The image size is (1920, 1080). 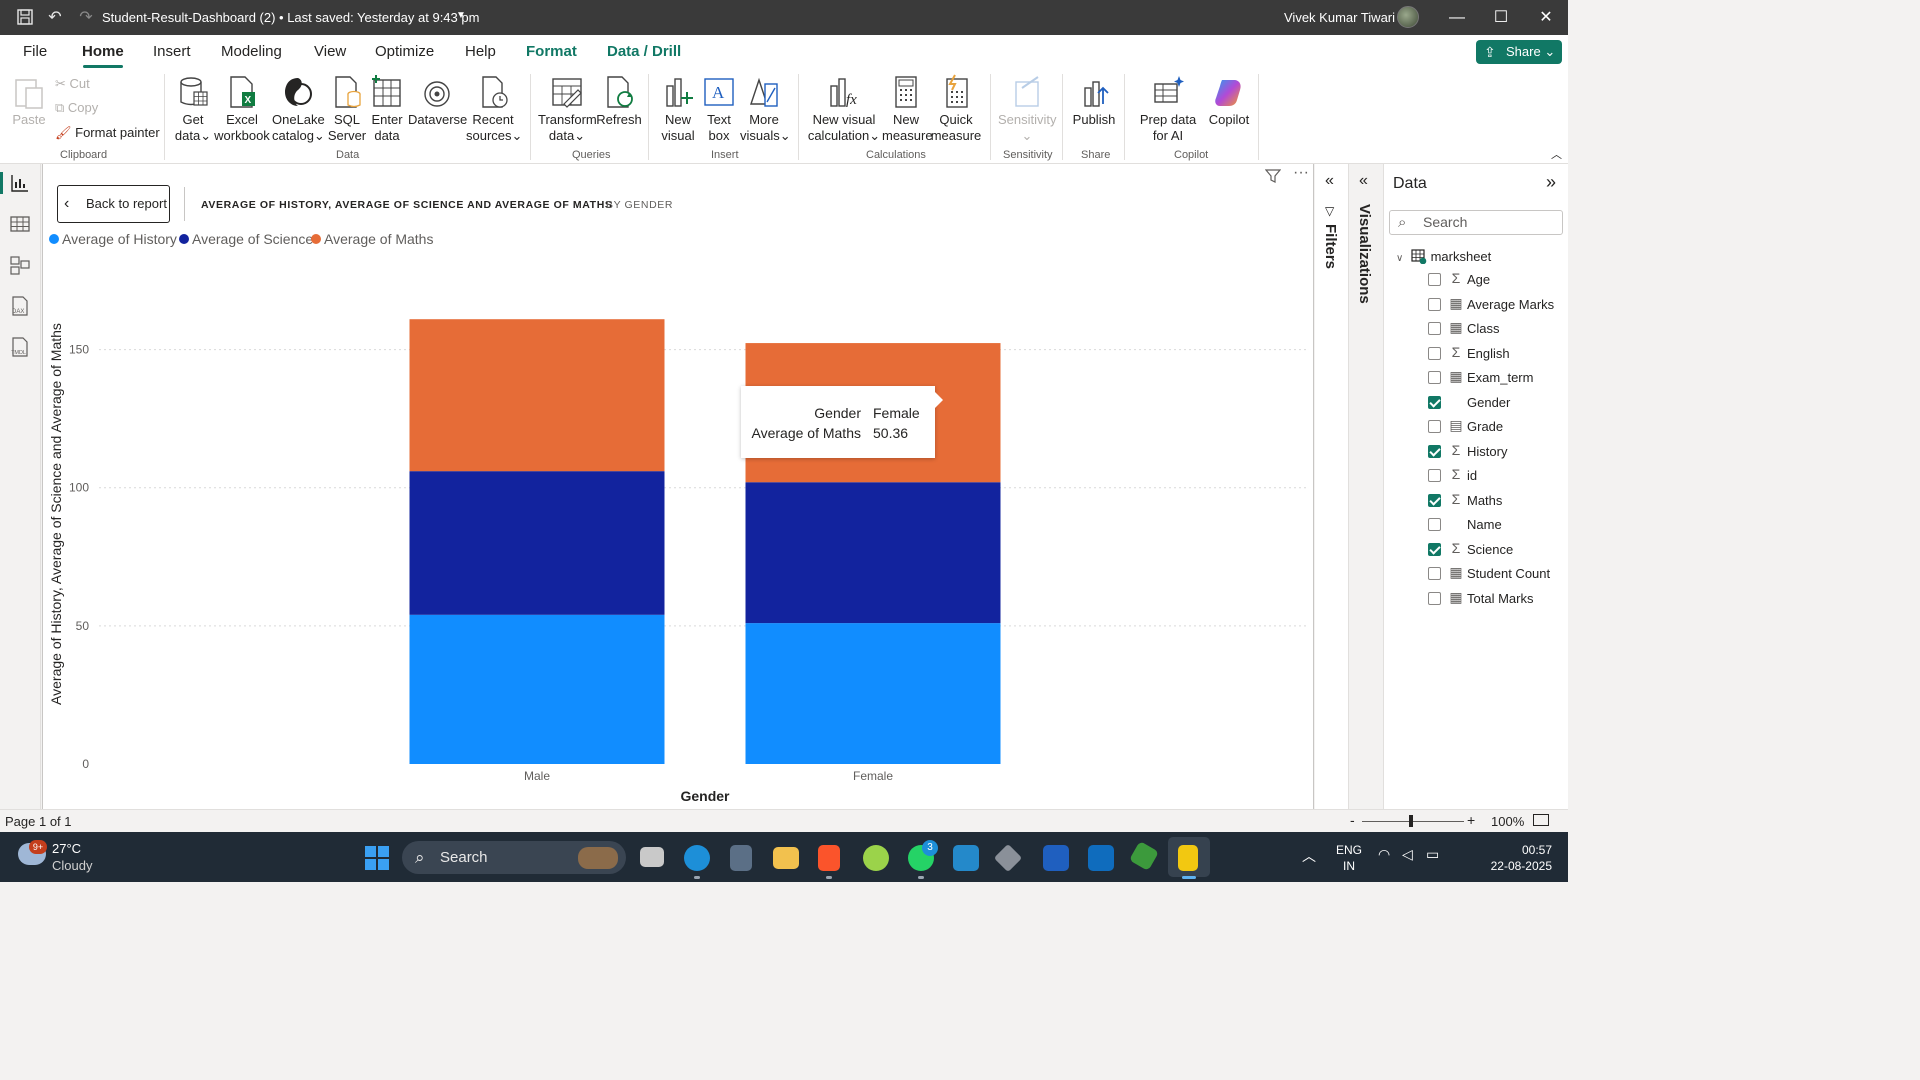 I want to click on onelake-catalog-button: OneLake catalog⌄, so click(x=298, y=109).